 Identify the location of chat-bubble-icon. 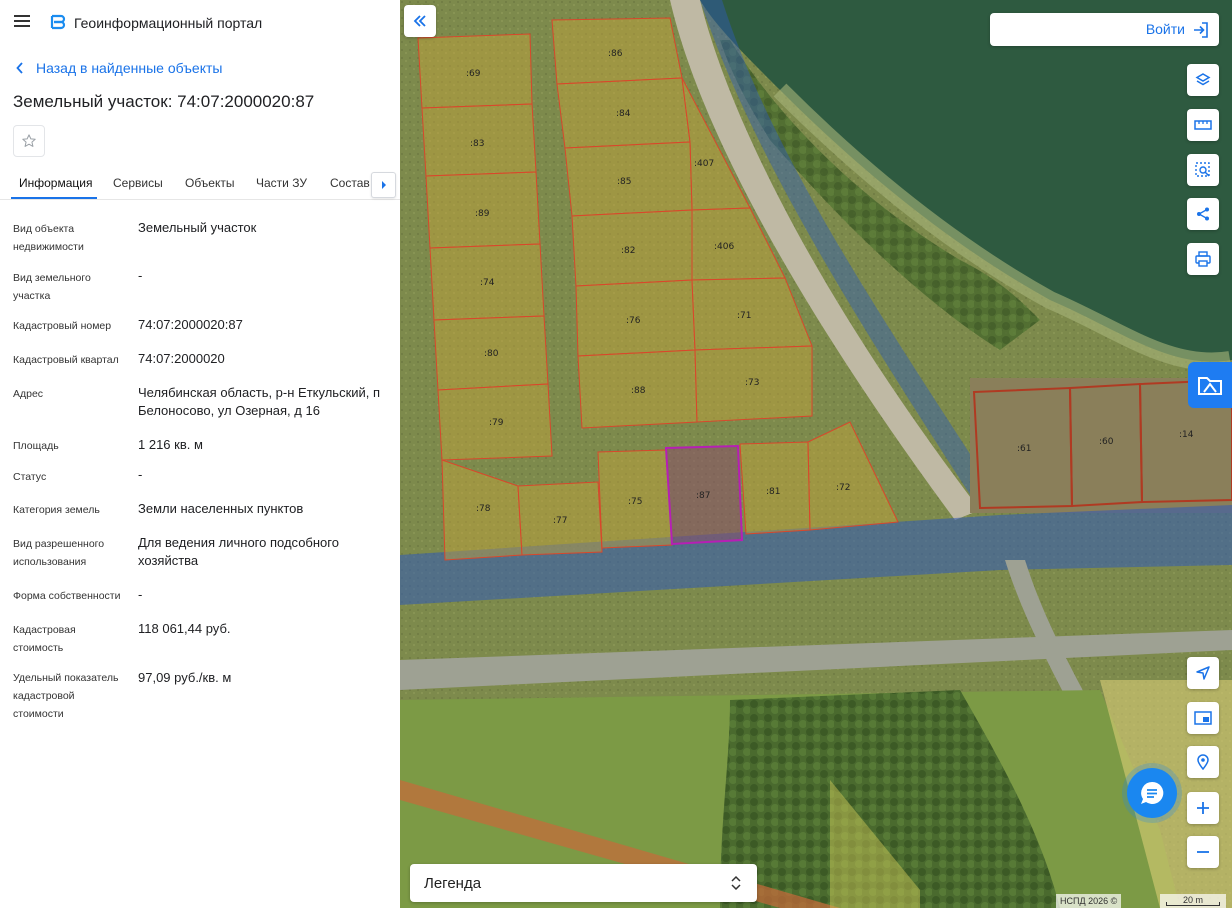
(1152, 792).